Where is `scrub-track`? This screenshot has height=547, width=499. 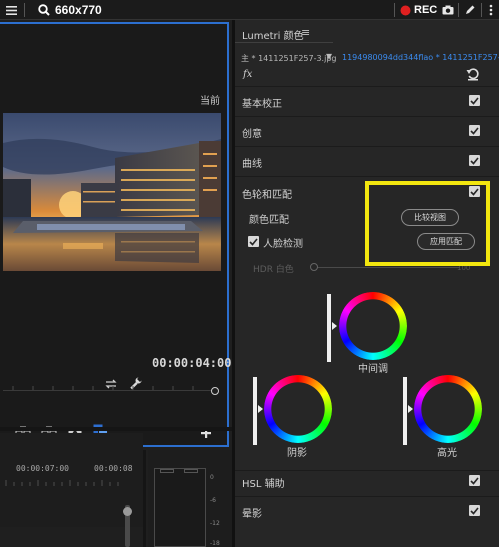
scrub-track is located at coordinates (110, 390).